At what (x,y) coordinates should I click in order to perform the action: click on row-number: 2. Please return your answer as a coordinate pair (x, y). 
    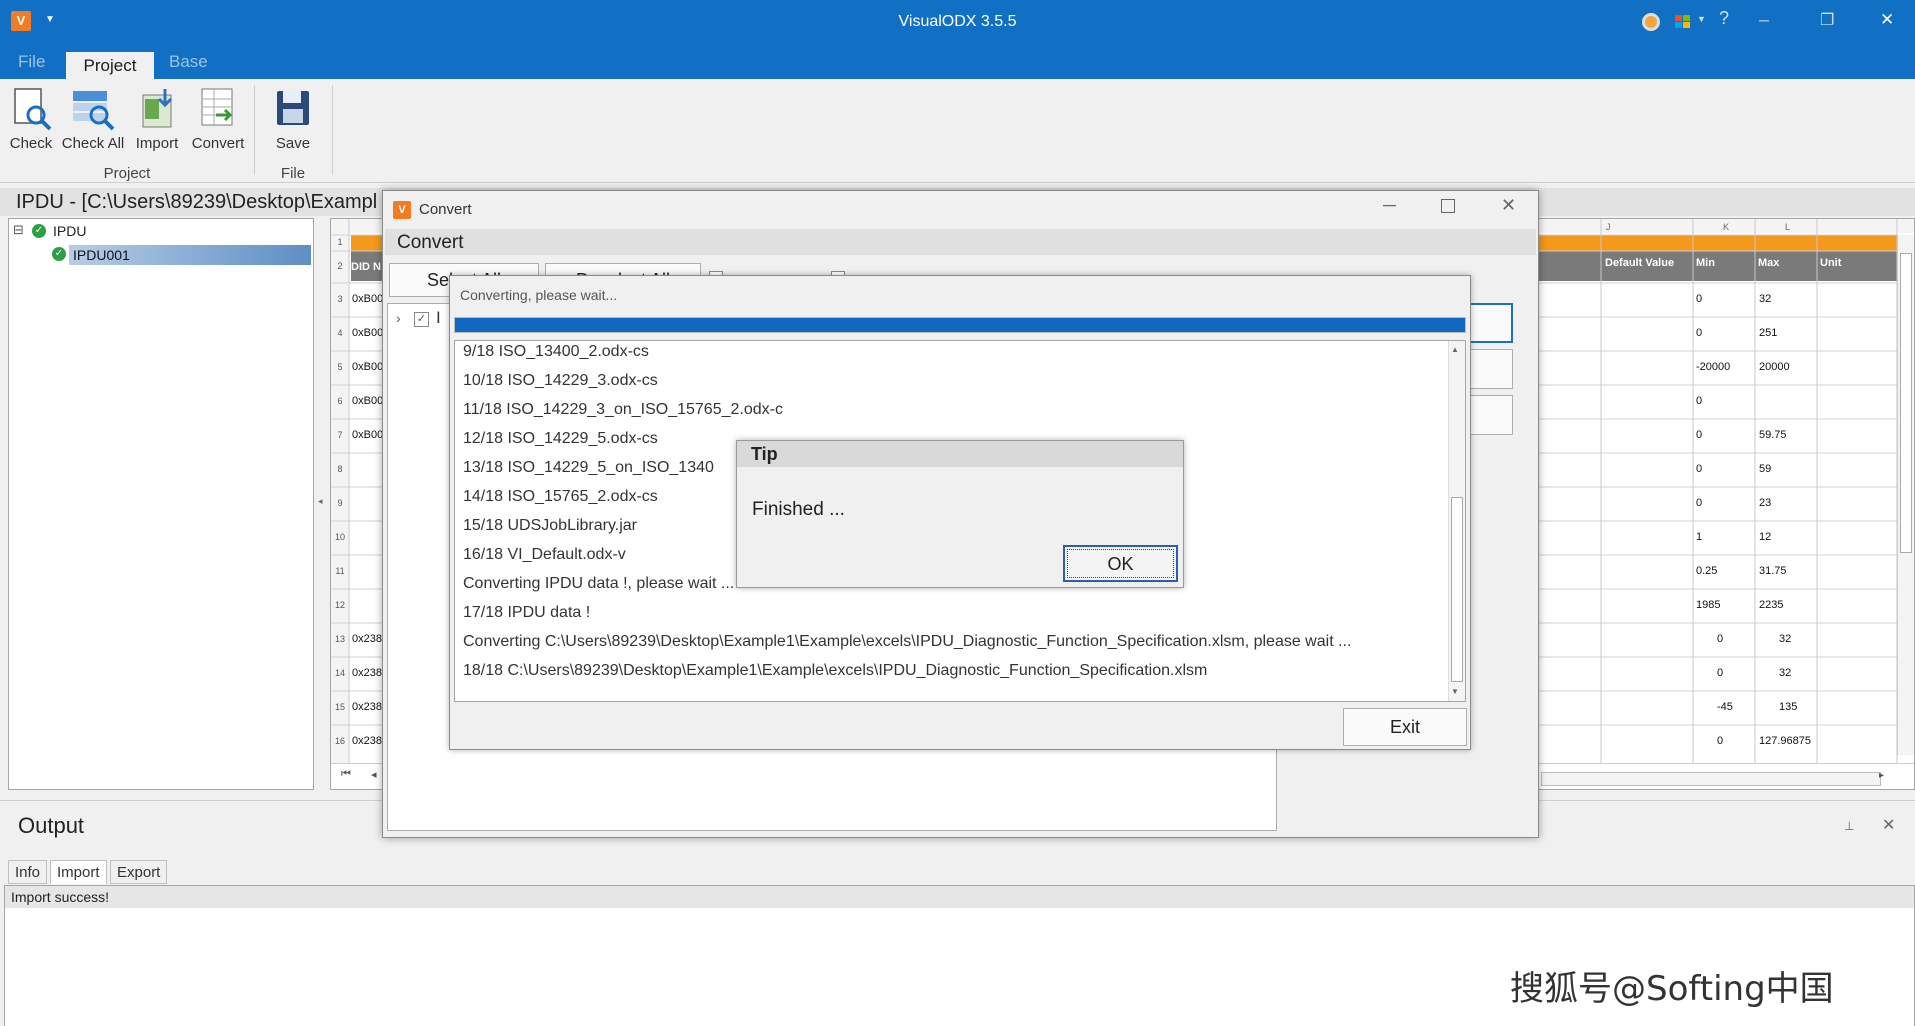
    Looking at the image, I should click on (340, 266).